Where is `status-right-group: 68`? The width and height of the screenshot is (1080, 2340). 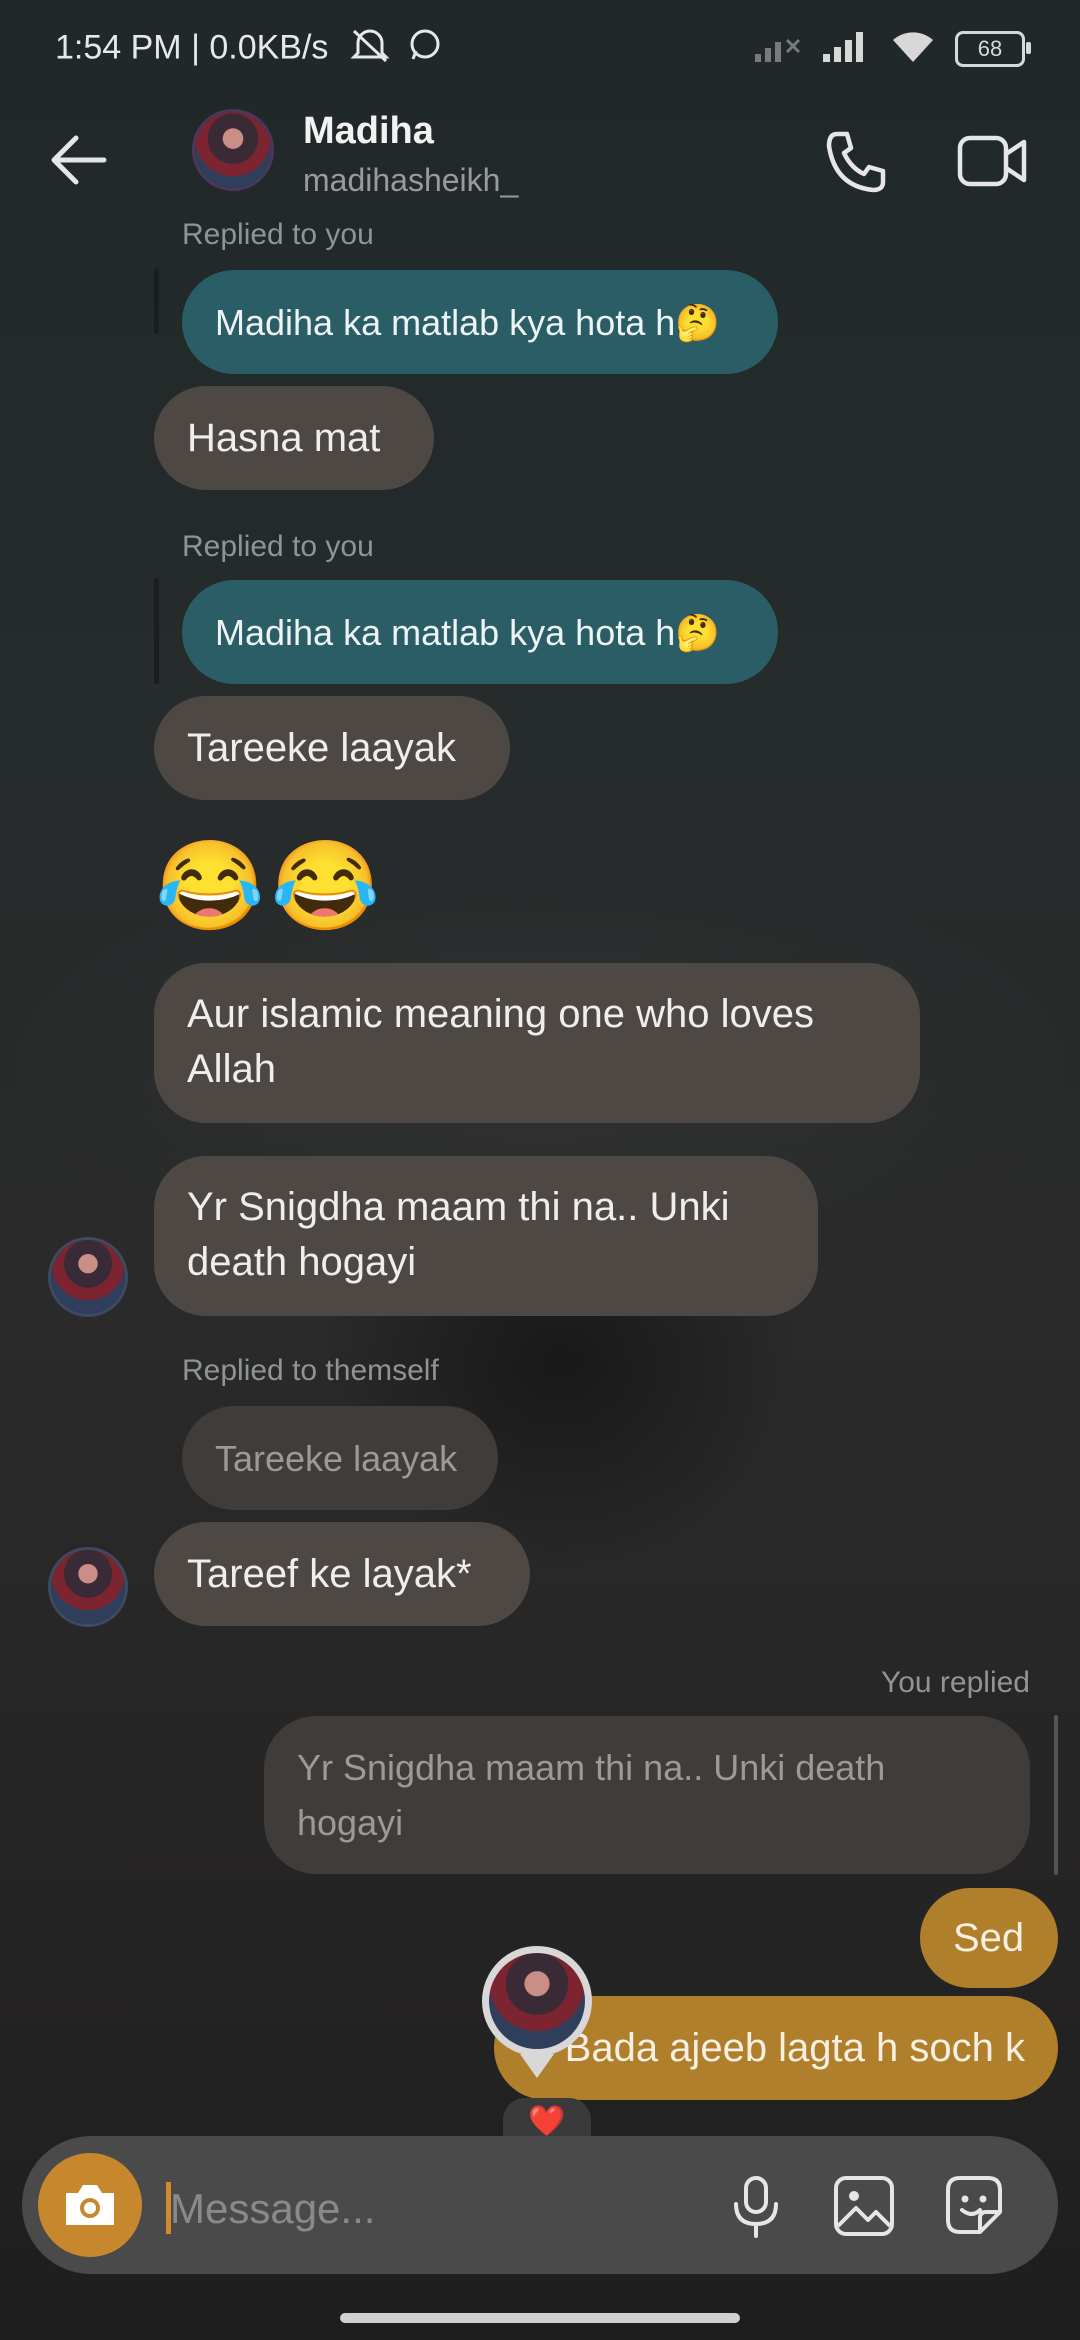
status-right-group: 68 is located at coordinates (892, 48).